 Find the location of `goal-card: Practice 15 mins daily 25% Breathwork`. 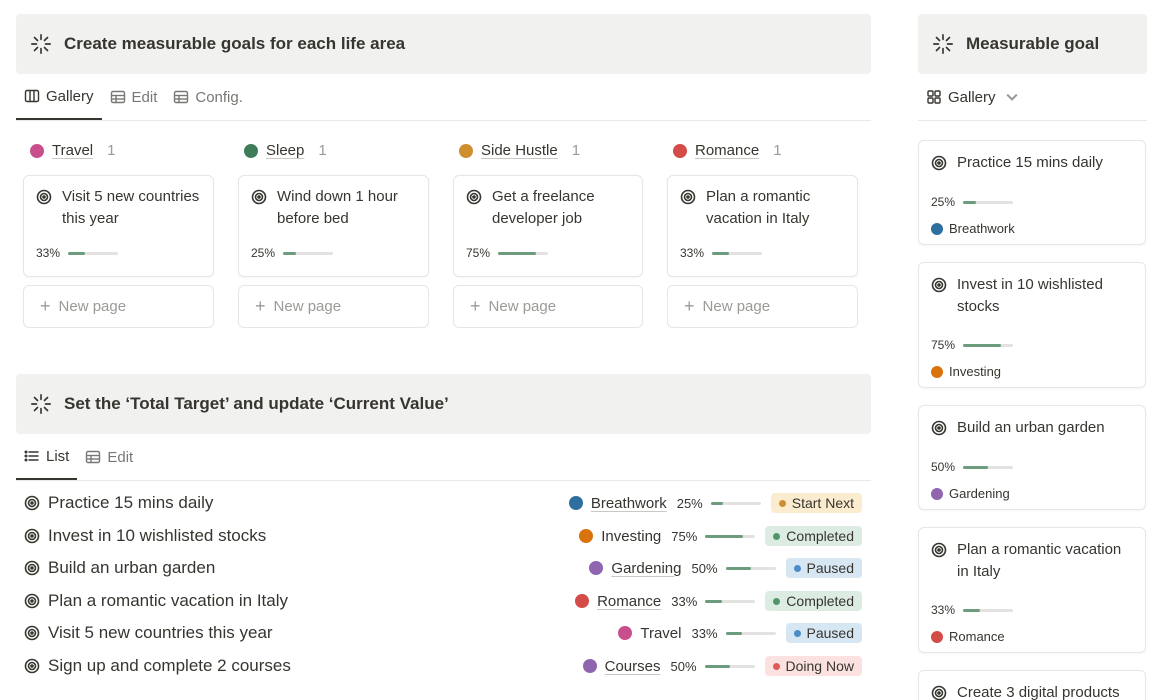

goal-card: Practice 15 mins daily 25% Breathwork is located at coordinates (1032, 192).